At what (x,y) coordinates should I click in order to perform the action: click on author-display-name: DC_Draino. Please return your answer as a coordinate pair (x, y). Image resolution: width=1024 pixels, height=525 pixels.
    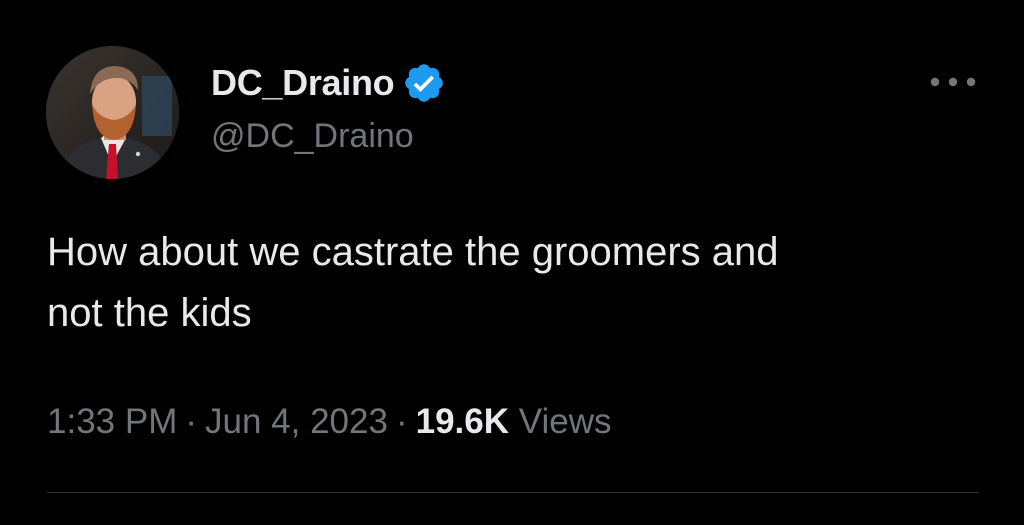
    Looking at the image, I should click on (303, 83).